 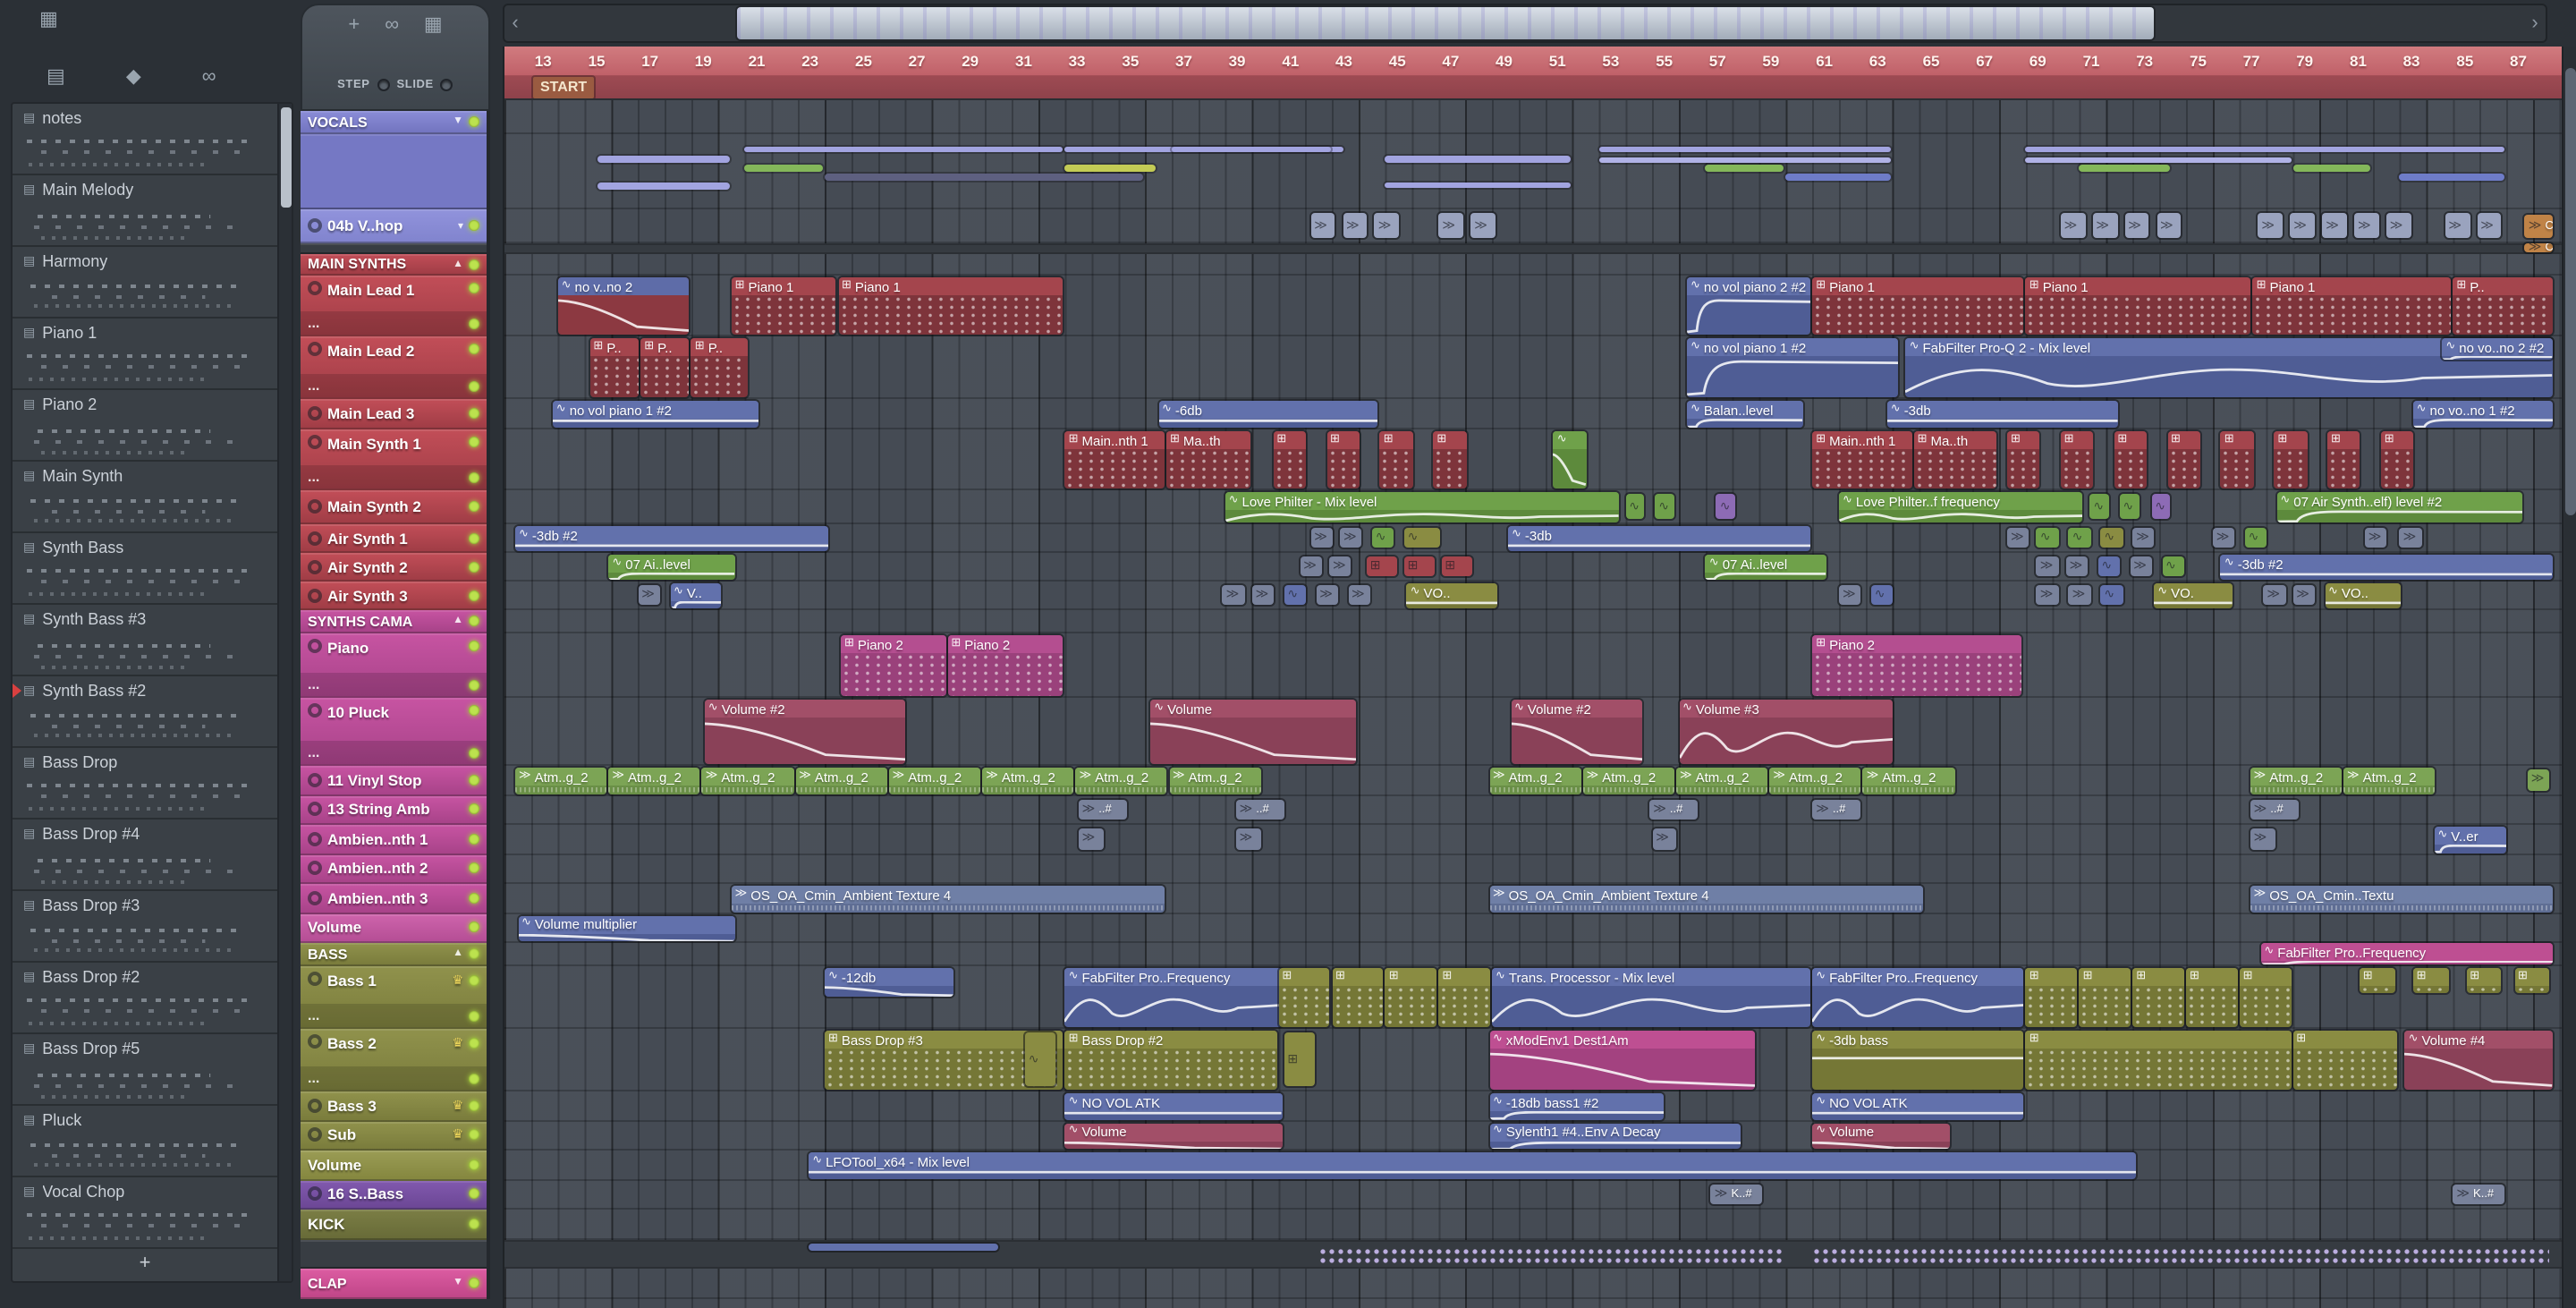 I want to click on clip-no-vol-atk: ∿ NO VOL ATK, so click(x=1918, y=1106).